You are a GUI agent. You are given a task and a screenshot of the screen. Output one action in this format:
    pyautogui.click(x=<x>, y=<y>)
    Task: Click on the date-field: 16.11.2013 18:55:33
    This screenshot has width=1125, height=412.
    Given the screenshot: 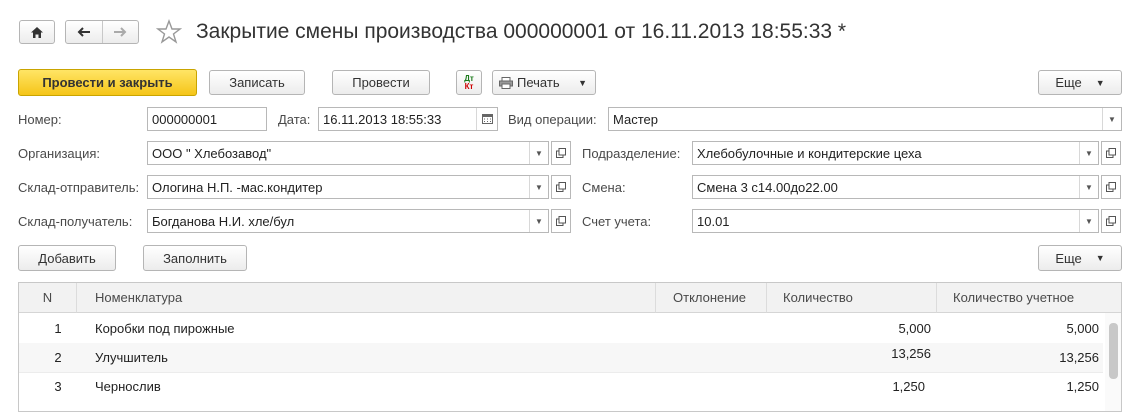 What is the action you would take?
    pyautogui.click(x=408, y=119)
    